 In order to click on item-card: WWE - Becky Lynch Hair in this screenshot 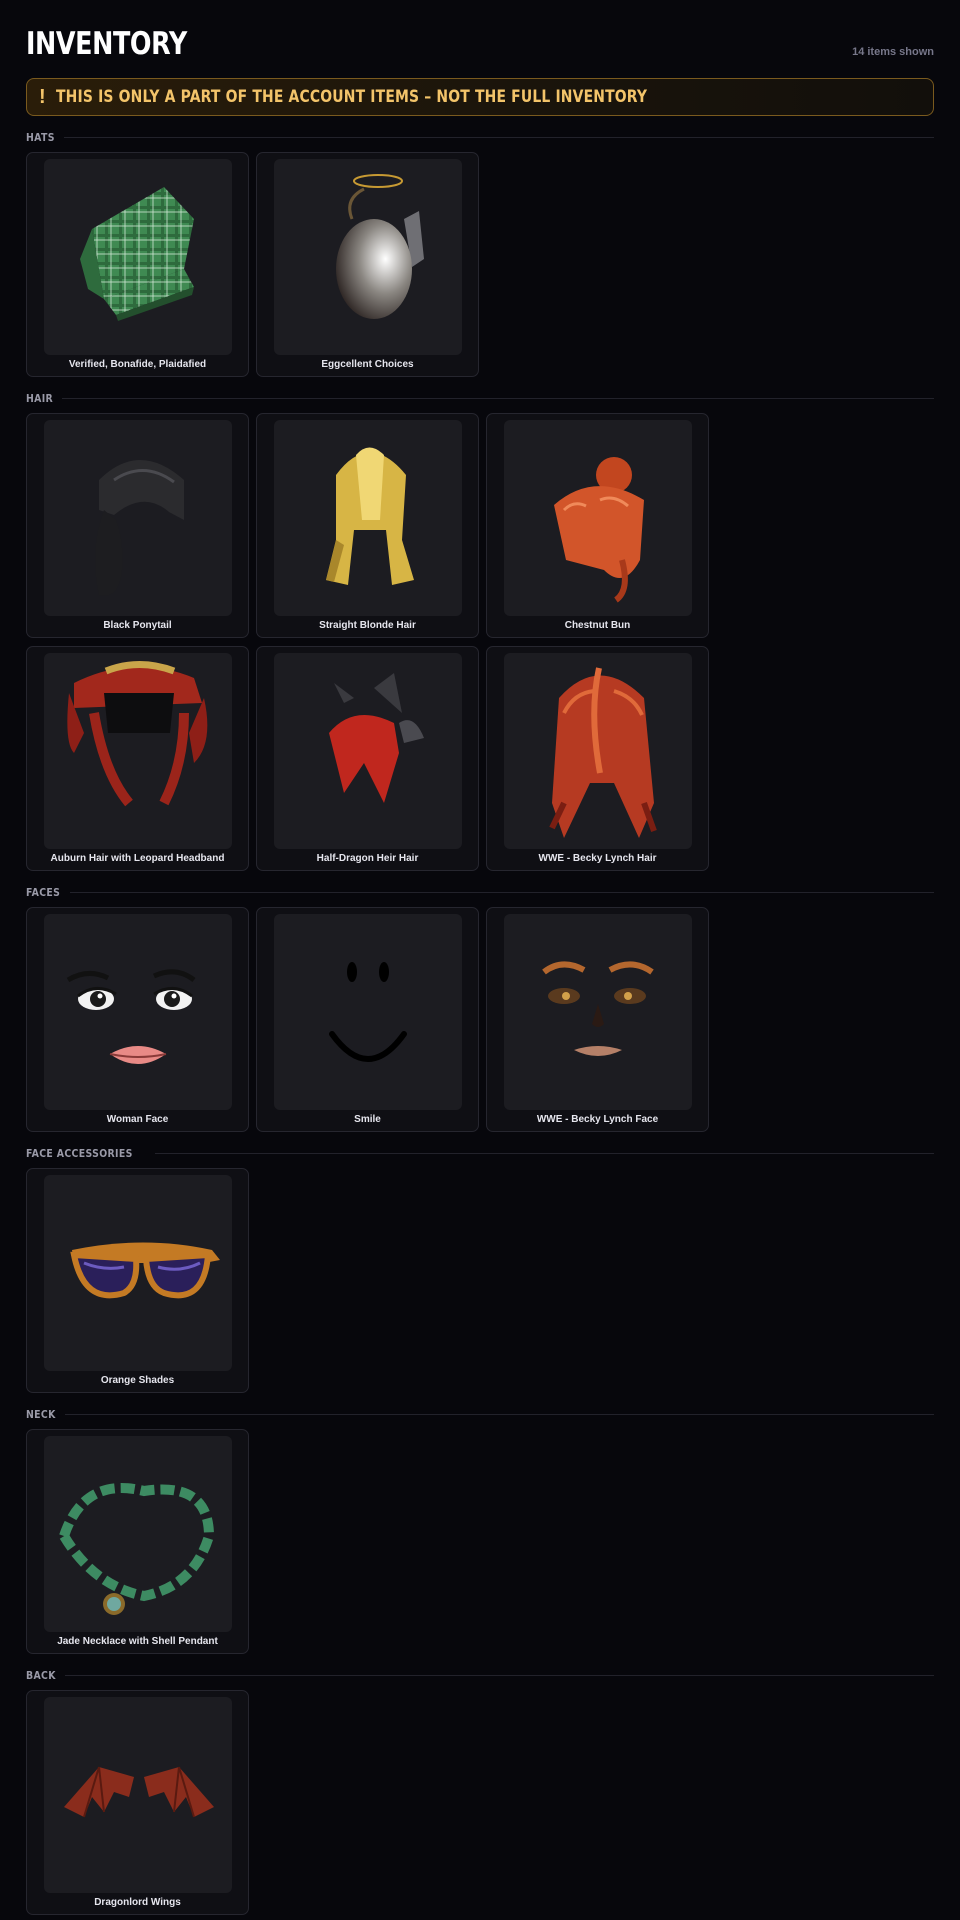, I will do `click(597, 758)`.